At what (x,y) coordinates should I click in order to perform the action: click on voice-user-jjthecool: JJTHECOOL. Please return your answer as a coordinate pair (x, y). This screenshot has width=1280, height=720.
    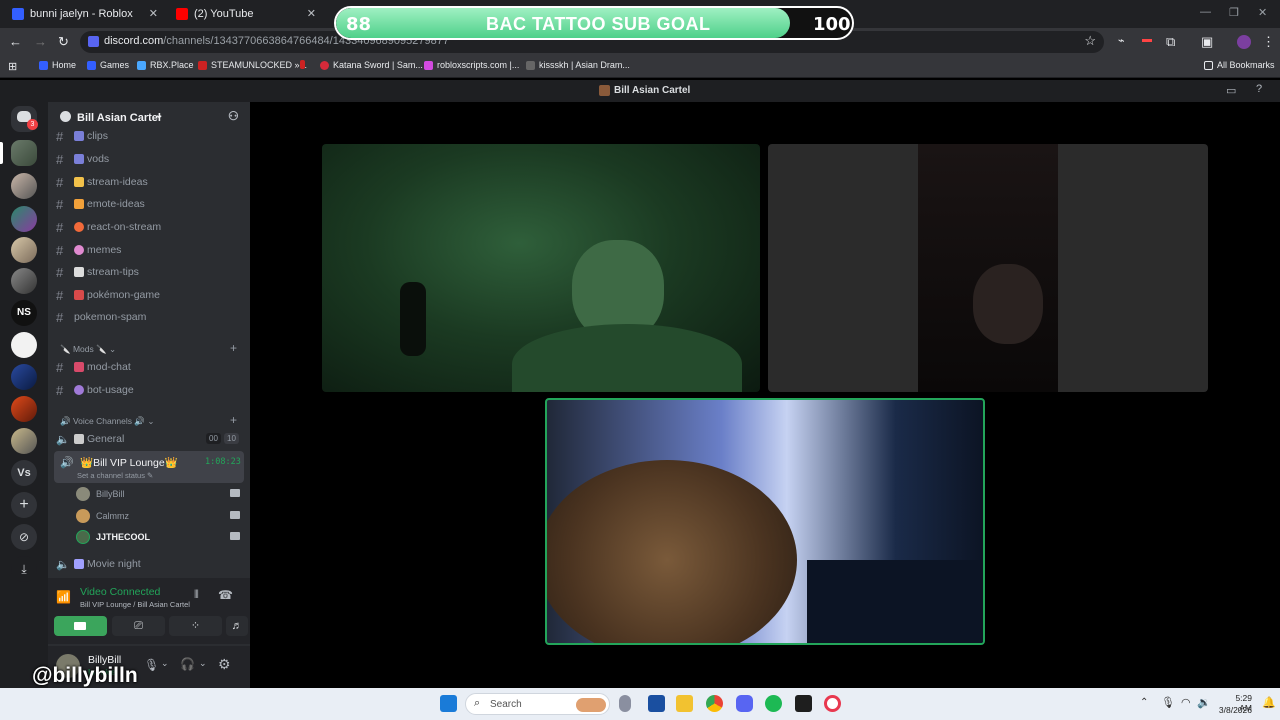
    Looking at the image, I should click on (160, 537).